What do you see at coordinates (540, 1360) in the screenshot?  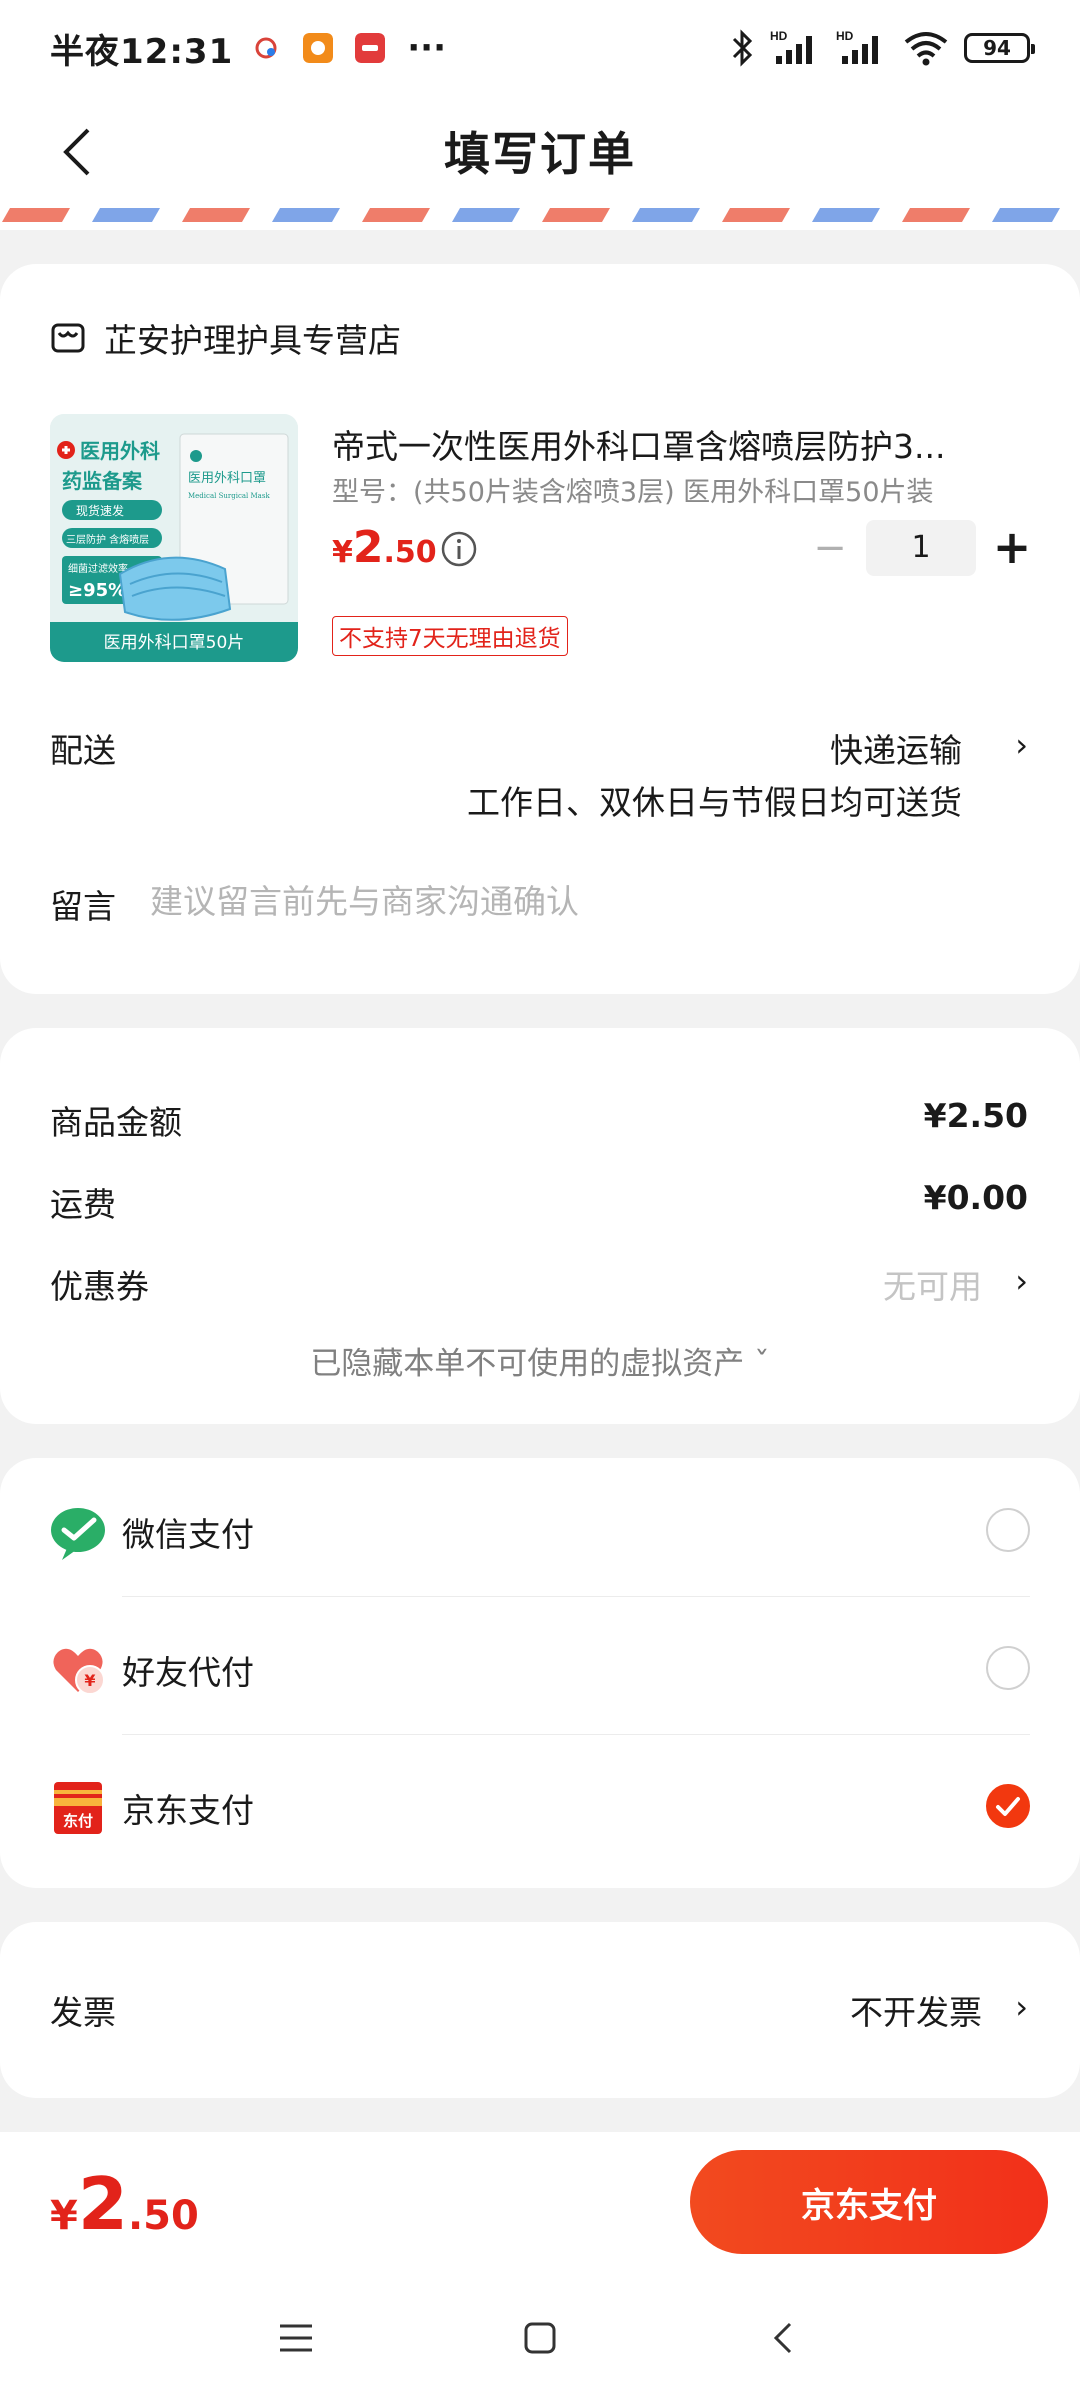 I see `hidden-assets-toggle: 已隐藏本单不可使用的虚拟资产 ˇ` at bounding box center [540, 1360].